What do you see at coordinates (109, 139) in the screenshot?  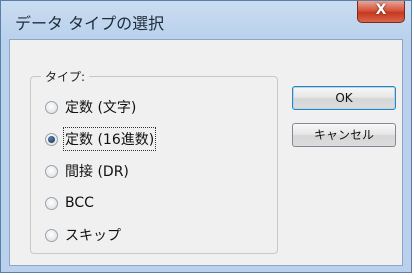 I see `radio-label: 定数 (16進数)` at bounding box center [109, 139].